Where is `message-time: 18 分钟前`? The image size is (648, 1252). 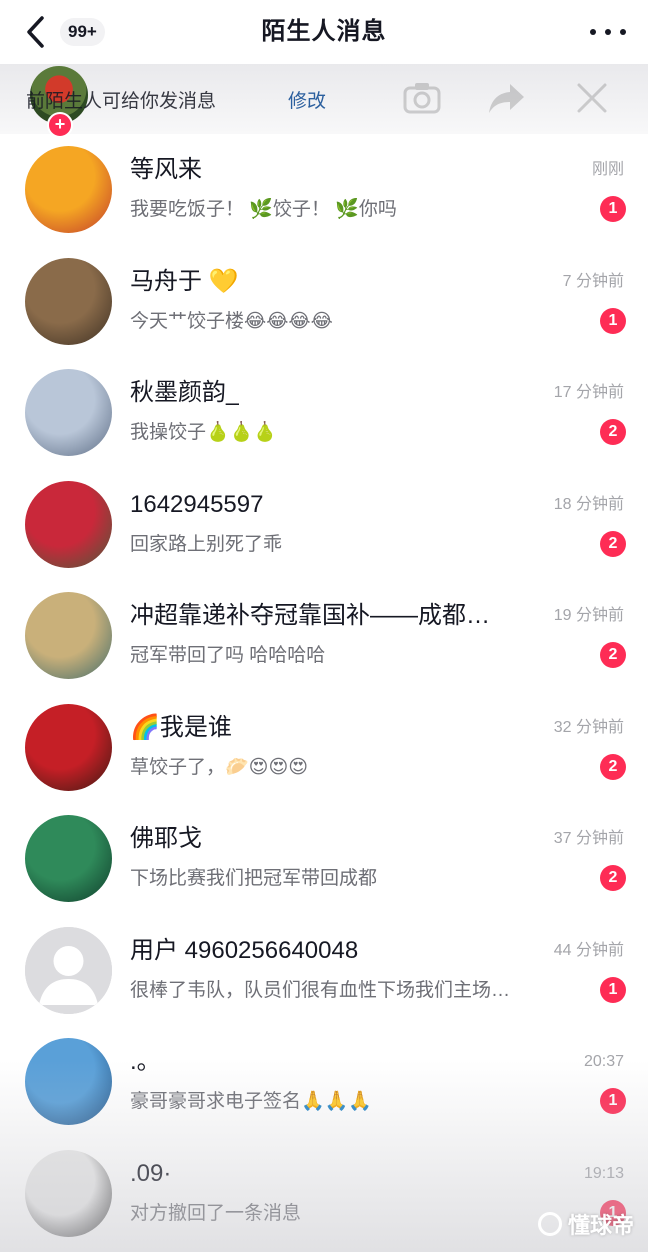 message-time: 18 分钟前 is located at coordinates (588, 504).